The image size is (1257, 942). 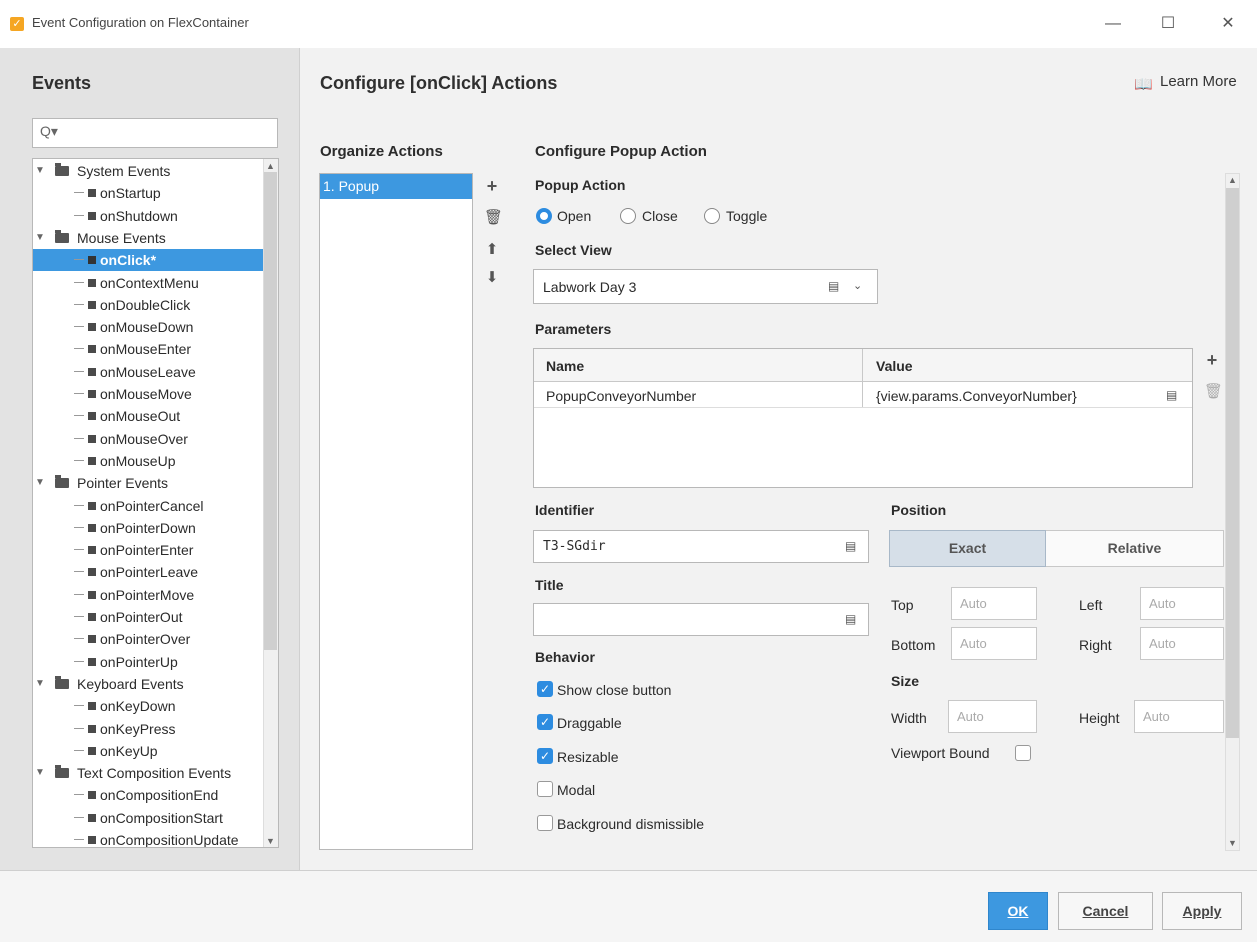 What do you see at coordinates (1232, 463) in the screenshot?
I see `config-scroll-thumb` at bounding box center [1232, 463].